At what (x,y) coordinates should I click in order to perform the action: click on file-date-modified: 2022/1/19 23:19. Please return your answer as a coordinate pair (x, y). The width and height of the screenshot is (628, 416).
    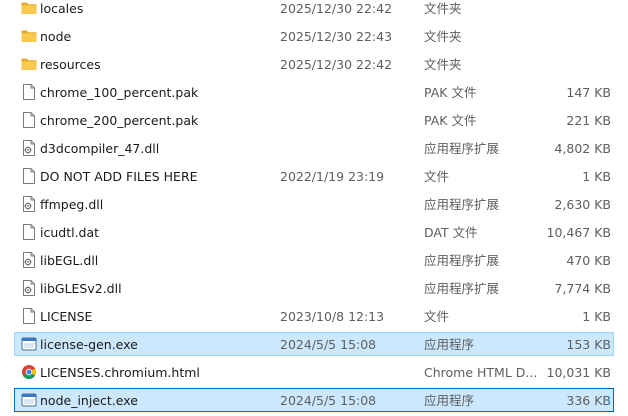
    Looking at the image, I should click on (332, 176).